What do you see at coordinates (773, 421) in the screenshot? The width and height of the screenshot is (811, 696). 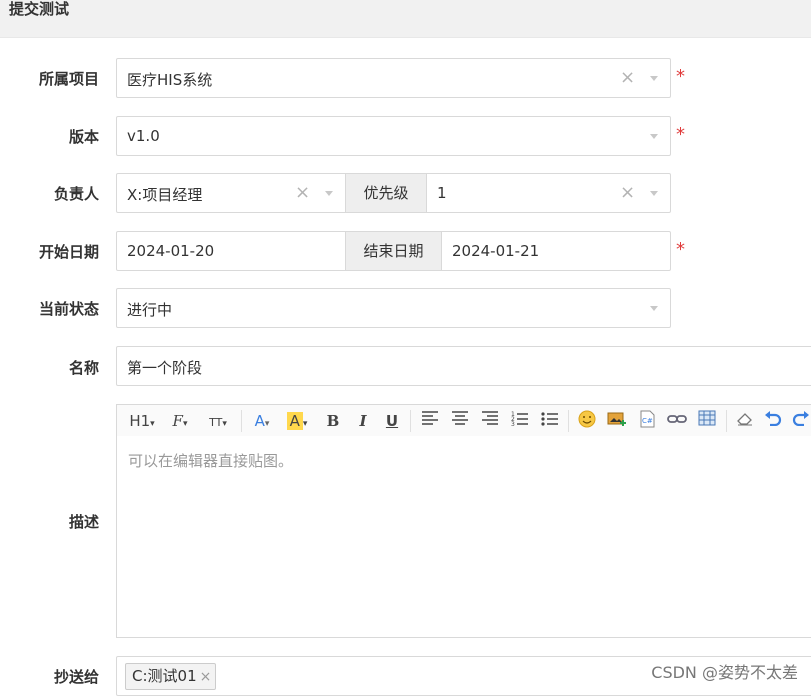 I see `undo-icon` at bounding box center [773, 421].